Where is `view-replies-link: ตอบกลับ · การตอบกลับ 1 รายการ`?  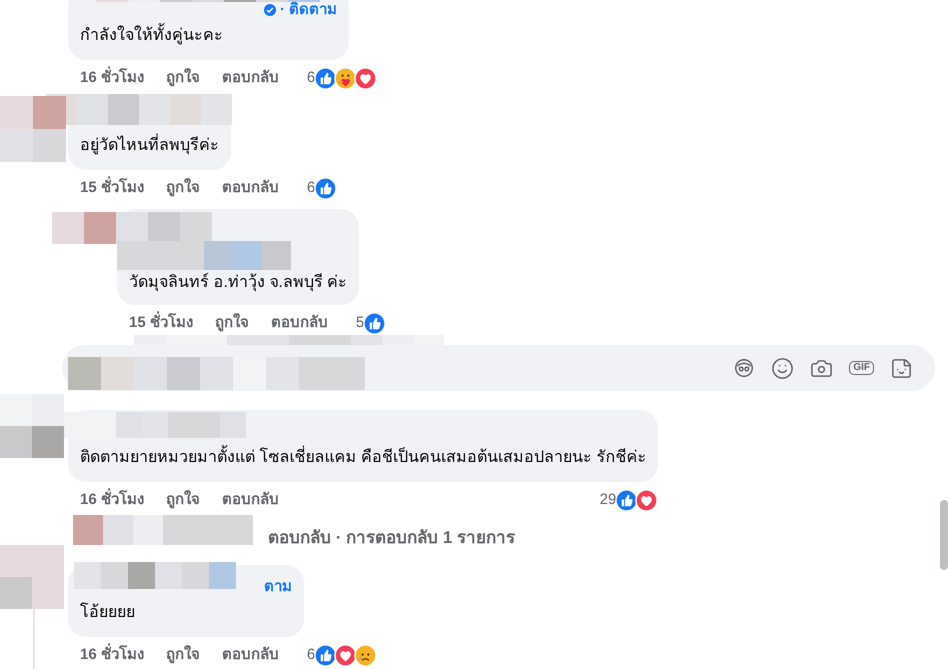 view-replies-link: ตอบกลับ · การตอบกลับ 1 รายการ is located at coordinates (392, 537).